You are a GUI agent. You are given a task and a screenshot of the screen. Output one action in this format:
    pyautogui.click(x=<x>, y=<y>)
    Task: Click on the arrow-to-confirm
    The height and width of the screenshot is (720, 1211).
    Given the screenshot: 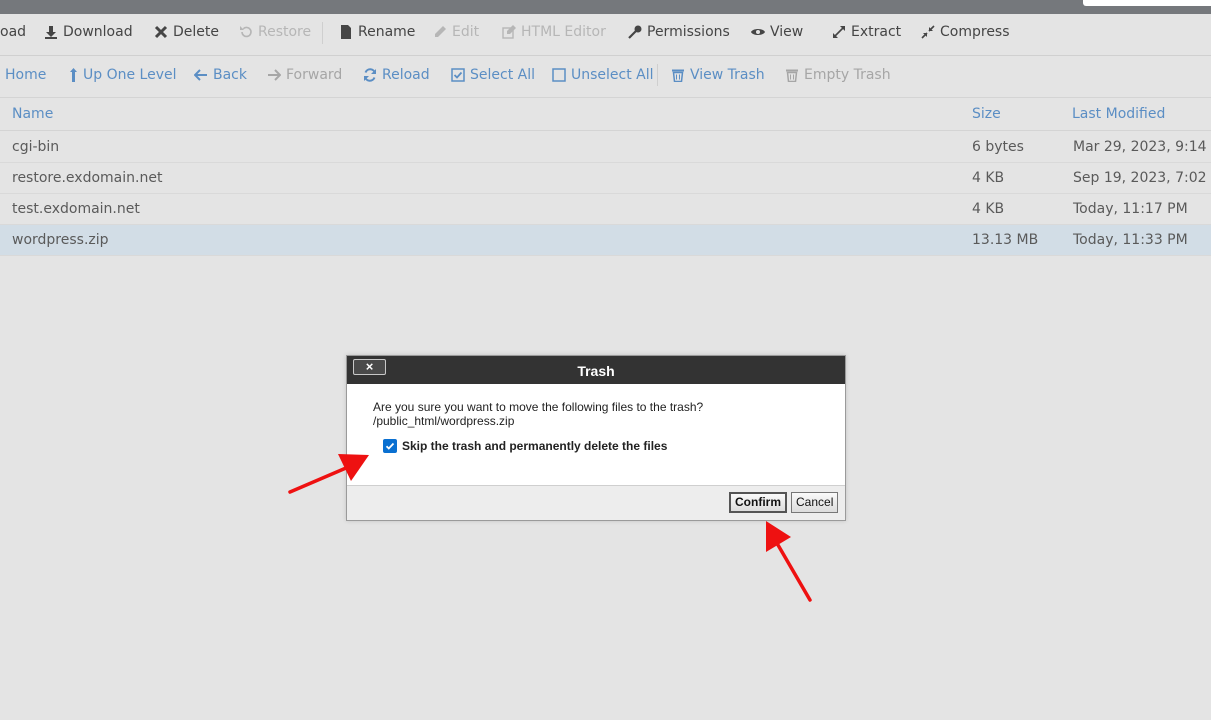 What is the action you would take?
    pyautogui.click(x=789, y=561)
    